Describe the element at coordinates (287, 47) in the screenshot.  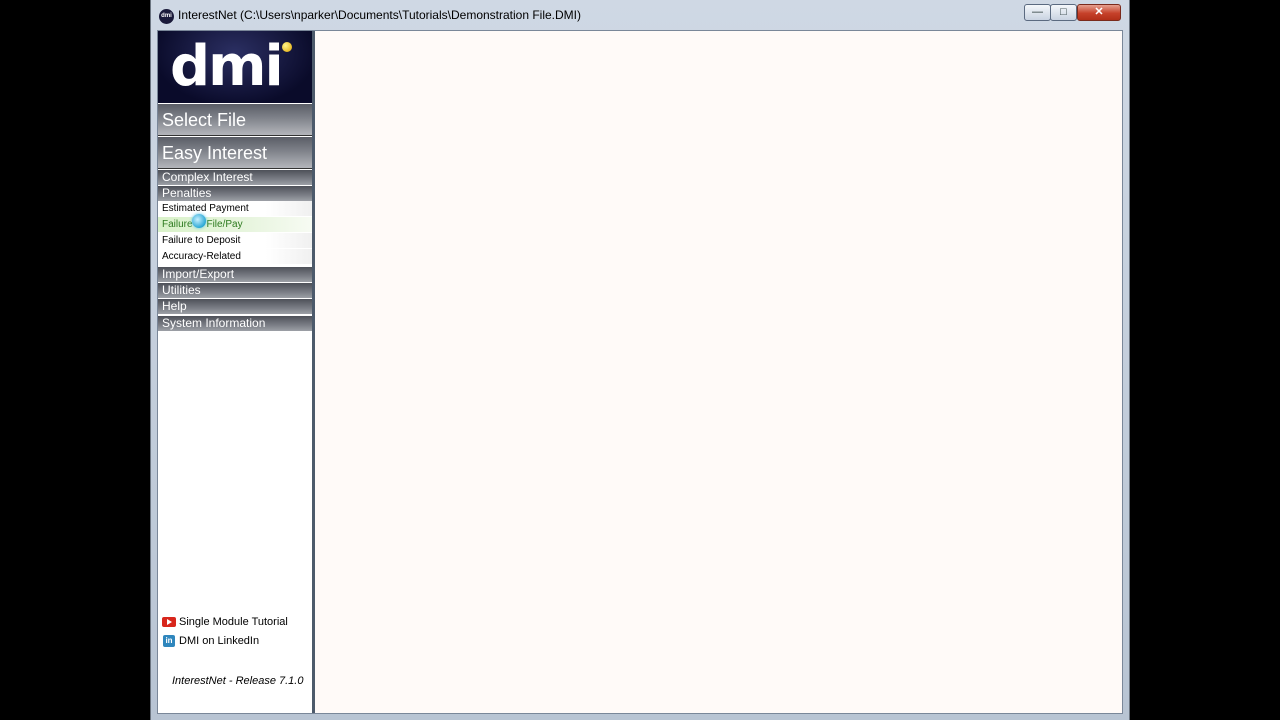
I see `logo-dot-icon` at that location.